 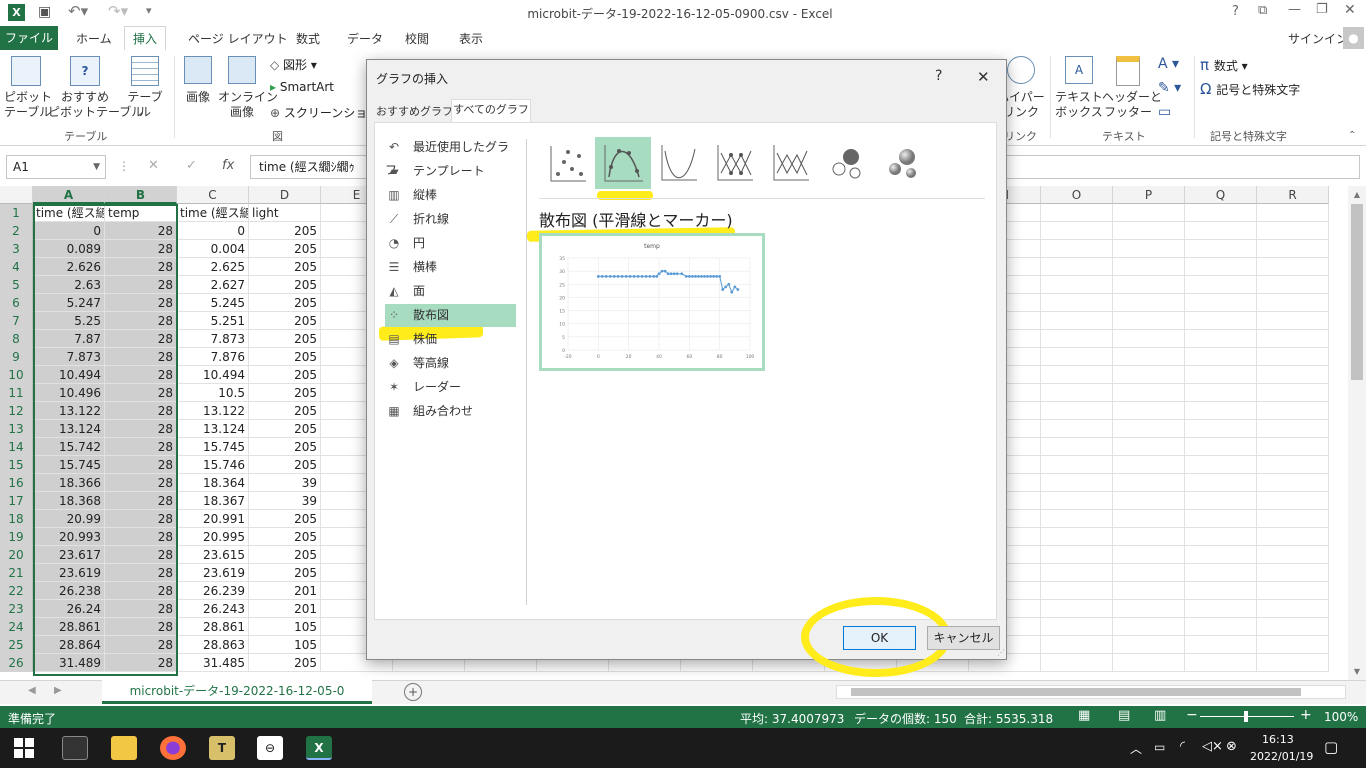 I want to click on cell-d5: 205, so click(x=285, y=285).